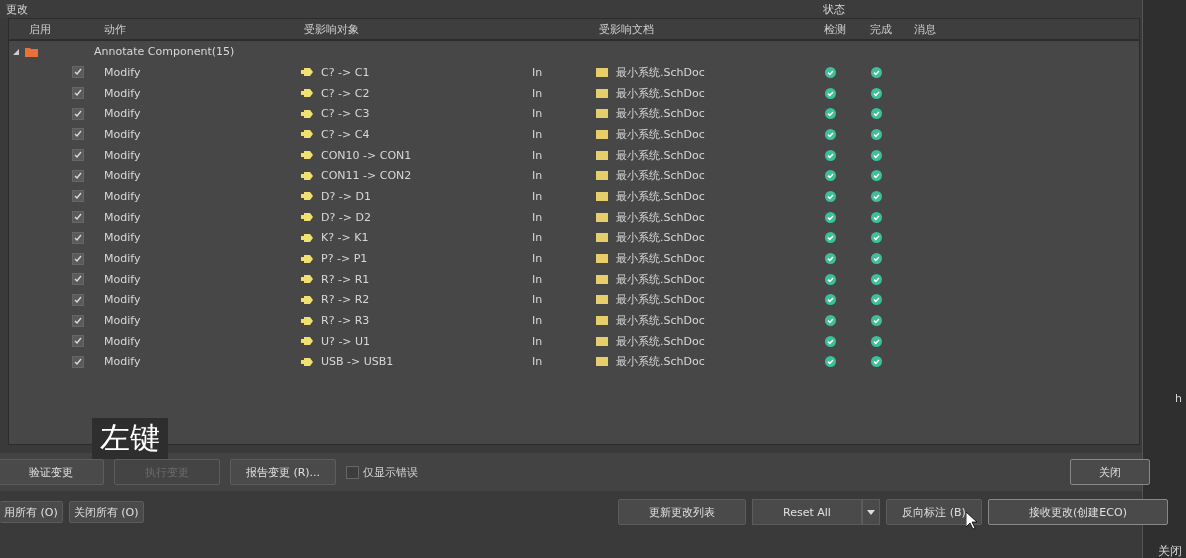 The height and width of the screenshot is (558, 1186). Describe the element at coordinates (1025, 29) in the screenshot. I see `column-header: 消息` at that location.